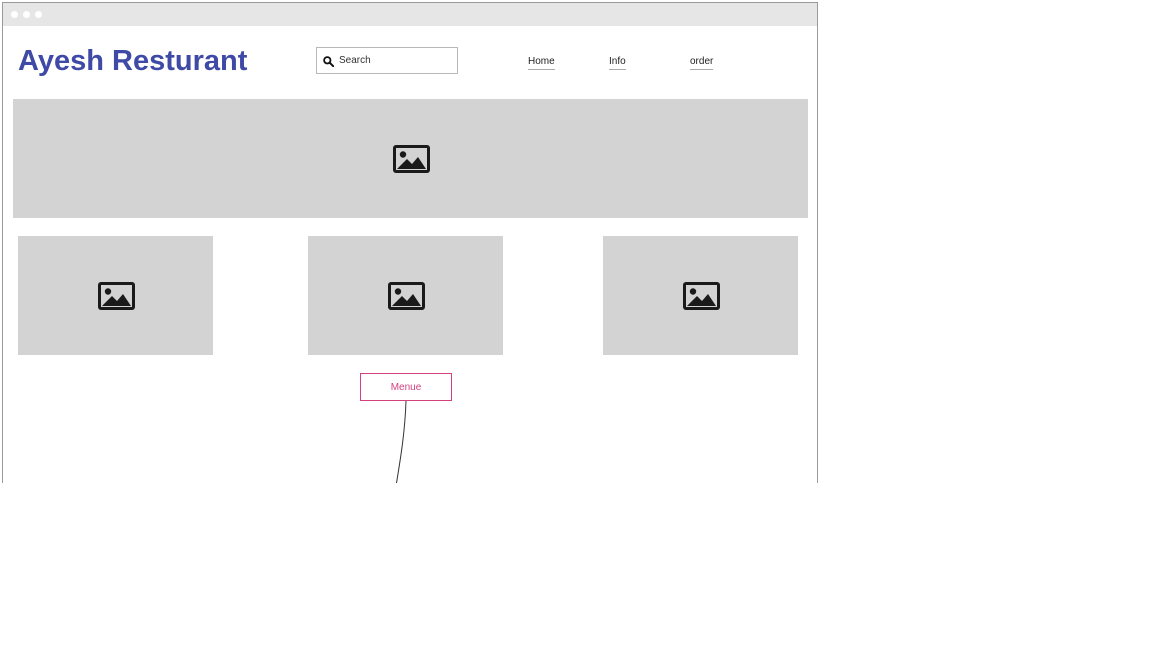  I want to click on site-title: Ayesh Resturant, so click(133, 61).